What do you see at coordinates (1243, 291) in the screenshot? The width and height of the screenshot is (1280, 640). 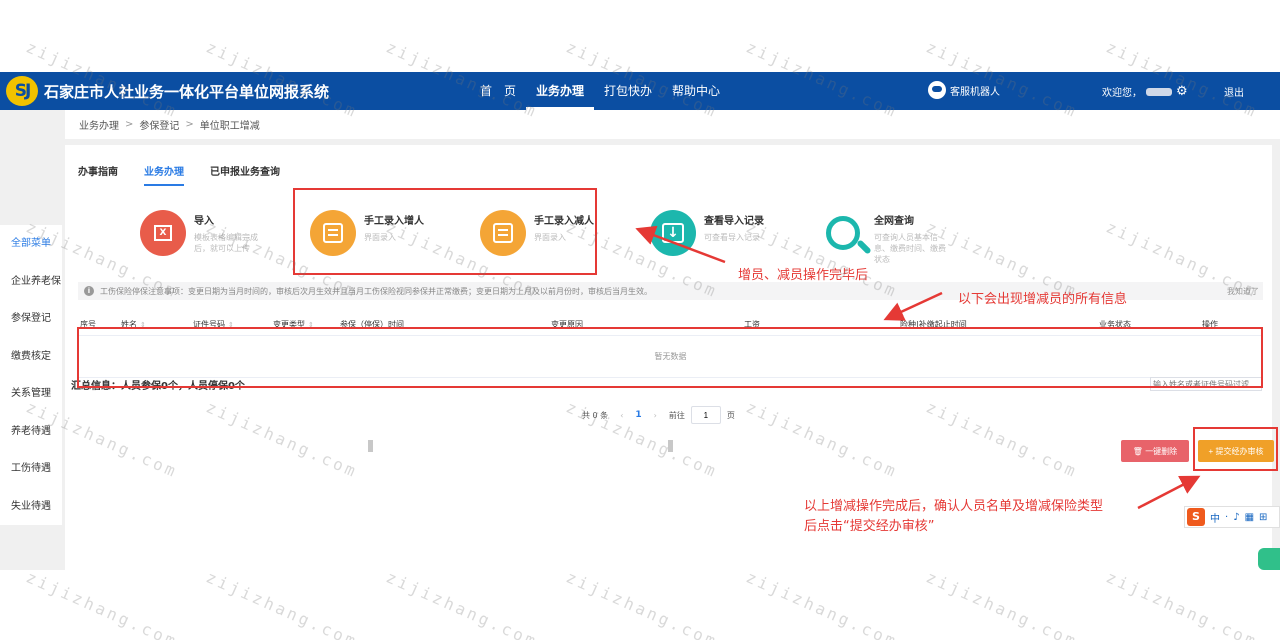 I see `notice-dismiss: 我知道了` at bounding box center [1243, 291].